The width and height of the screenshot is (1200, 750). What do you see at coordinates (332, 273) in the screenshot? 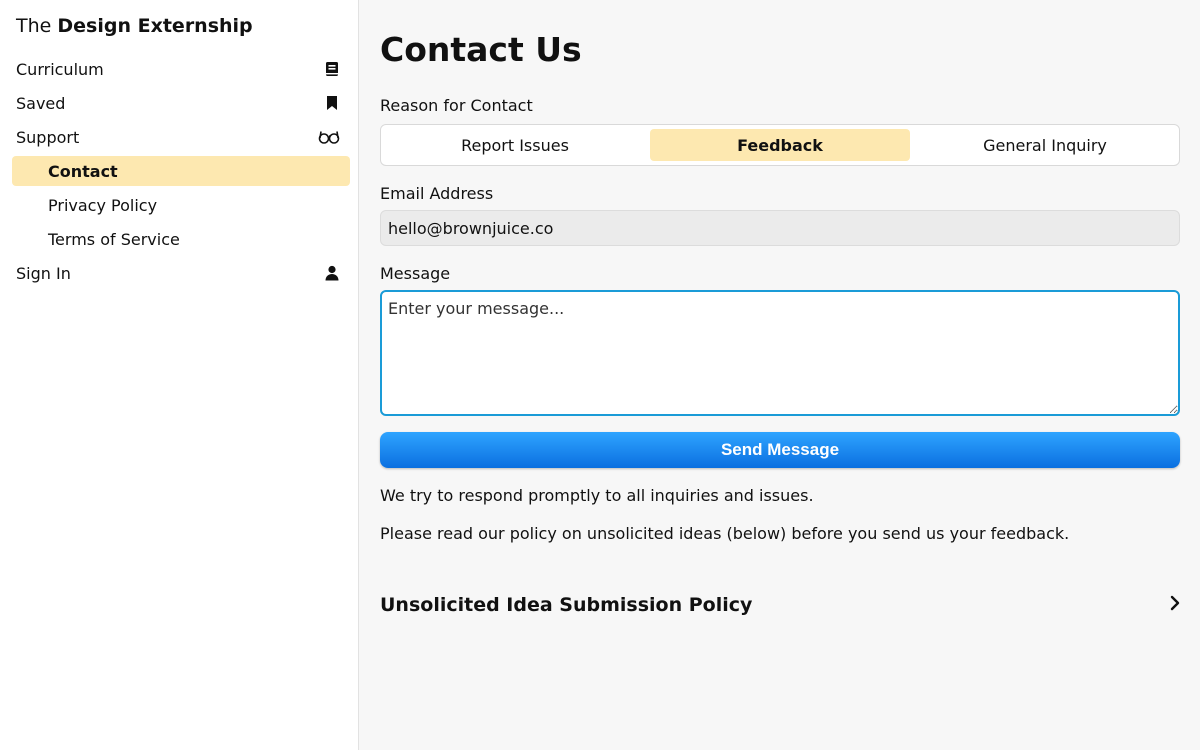
I see `person-icon` at bounding box center [332, 273].